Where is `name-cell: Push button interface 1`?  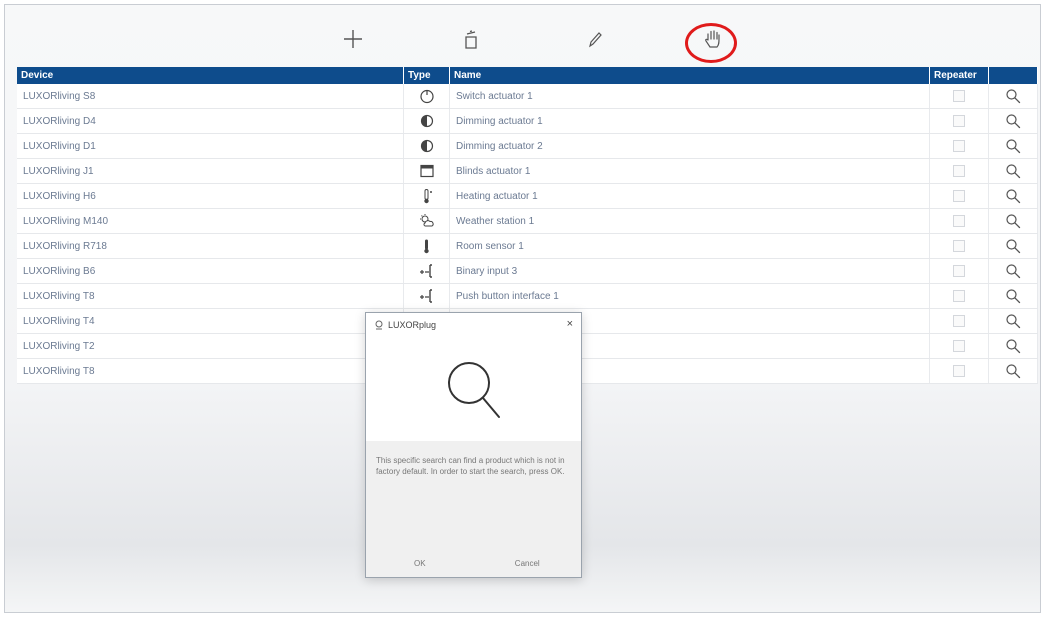 name-cell: Push button interface 1 is located at coordinates (690, 296).